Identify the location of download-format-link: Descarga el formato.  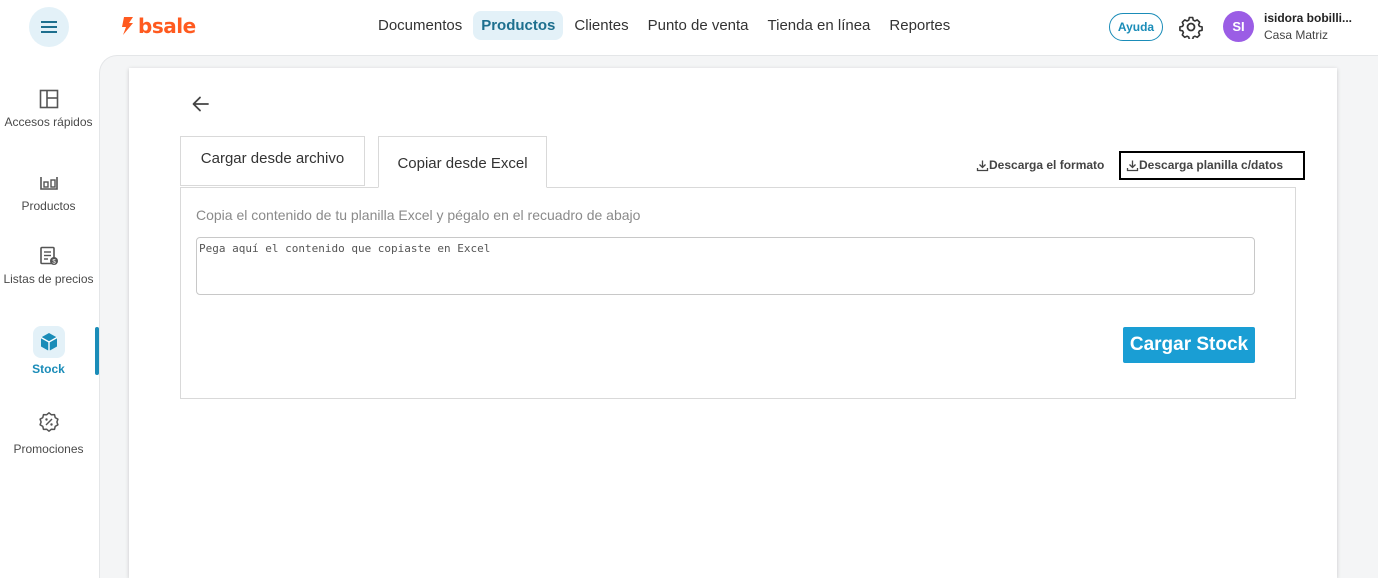
(1040, 165).